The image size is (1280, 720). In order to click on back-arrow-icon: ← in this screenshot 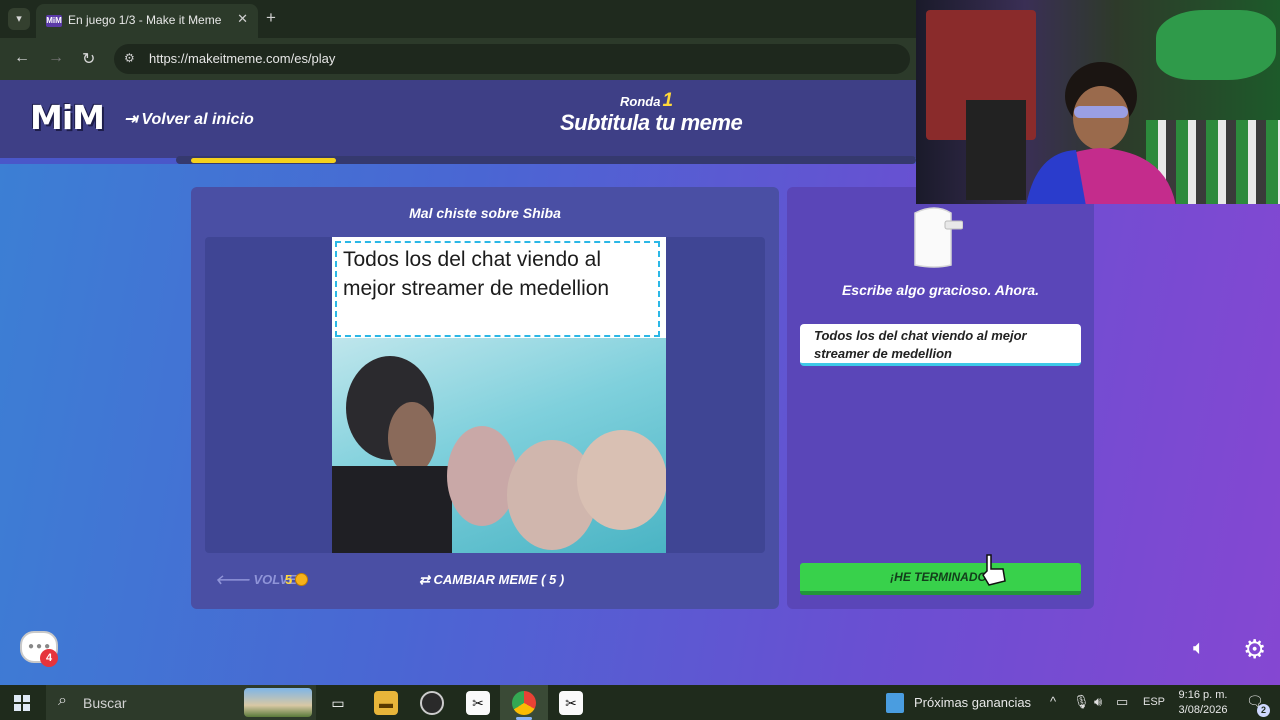, I will do `click(22, 58)`.